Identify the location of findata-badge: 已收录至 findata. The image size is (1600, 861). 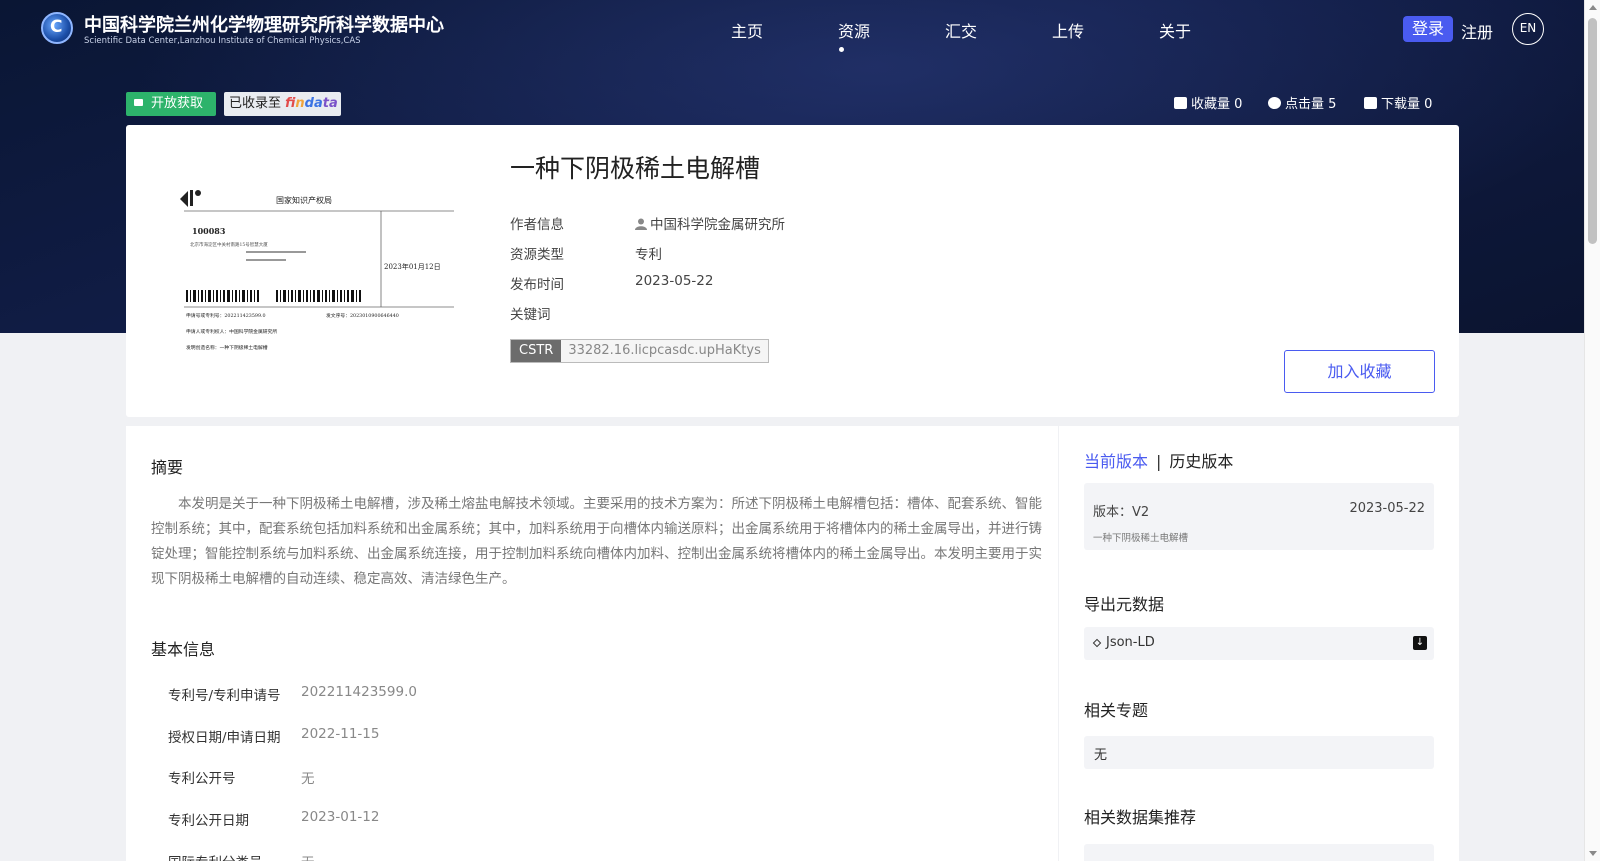
(282, 104).